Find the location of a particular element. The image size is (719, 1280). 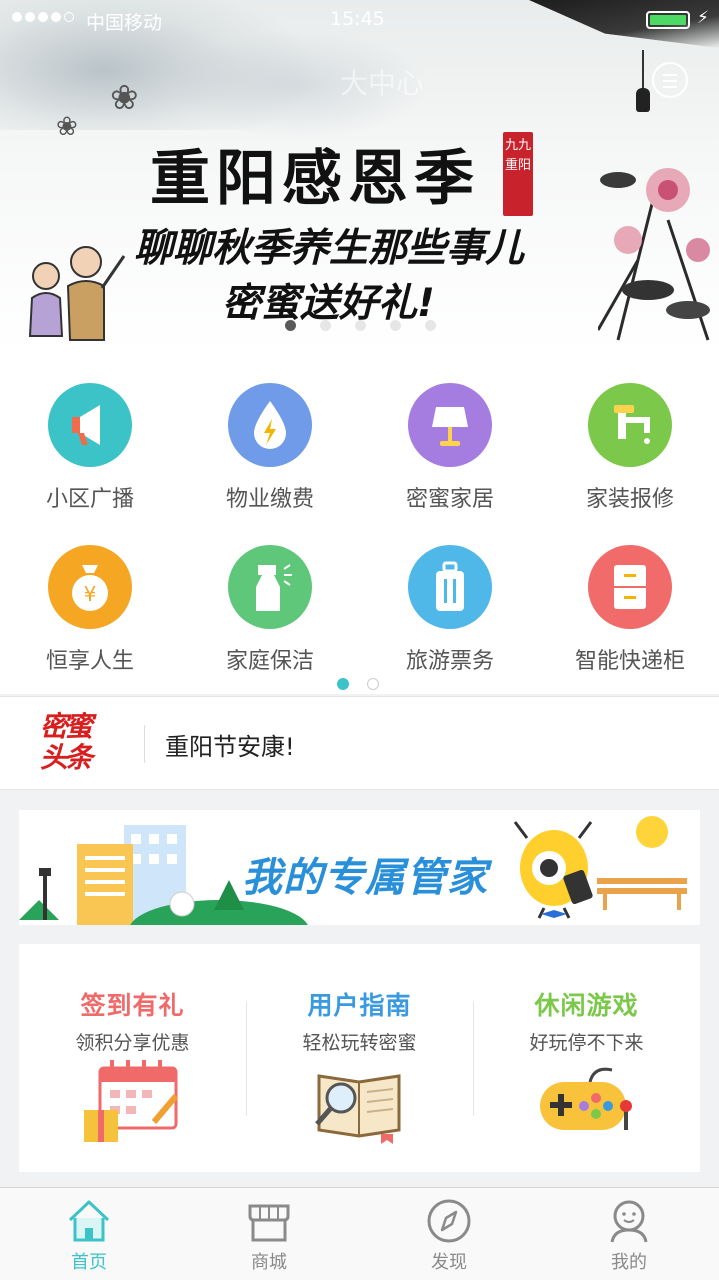

service-smart-locker: 智能快递柜 is located at coordinates (629, 610).